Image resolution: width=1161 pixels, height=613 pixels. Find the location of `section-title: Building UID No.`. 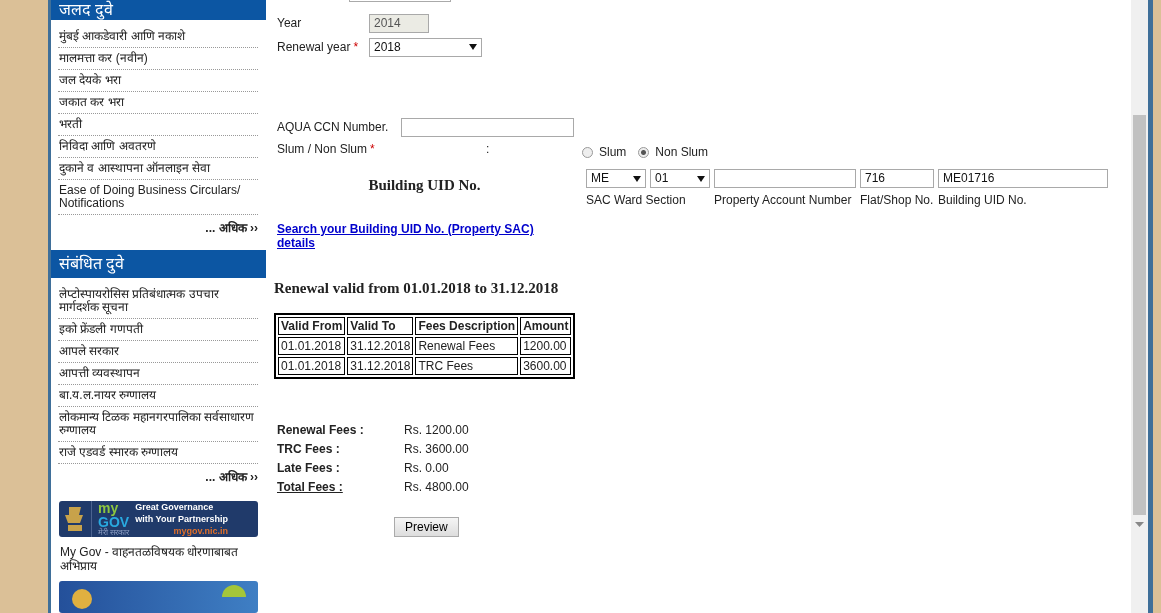

section-title: Building UID No. is located at coordinates (424, 185).